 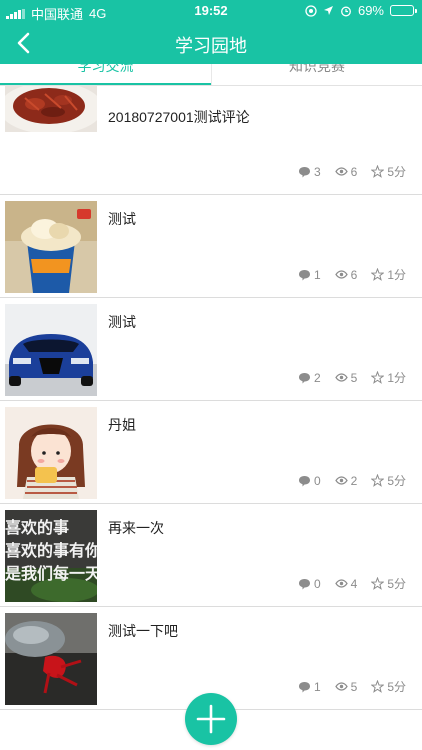 What do you see at coordinates (136, 528) in the screenshot?
I see `post-title: 再来一次` at bounding box center [136, 528].